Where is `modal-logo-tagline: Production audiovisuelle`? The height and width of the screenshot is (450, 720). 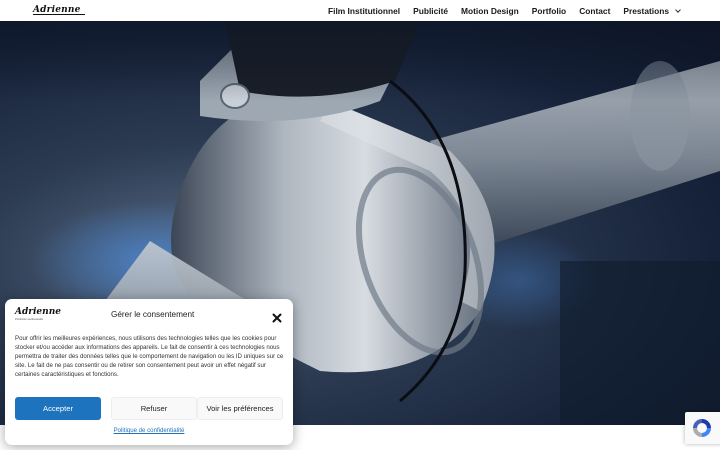 modal-logo-tagline: Production audiovisuelle is located at coordinates (29, 319).